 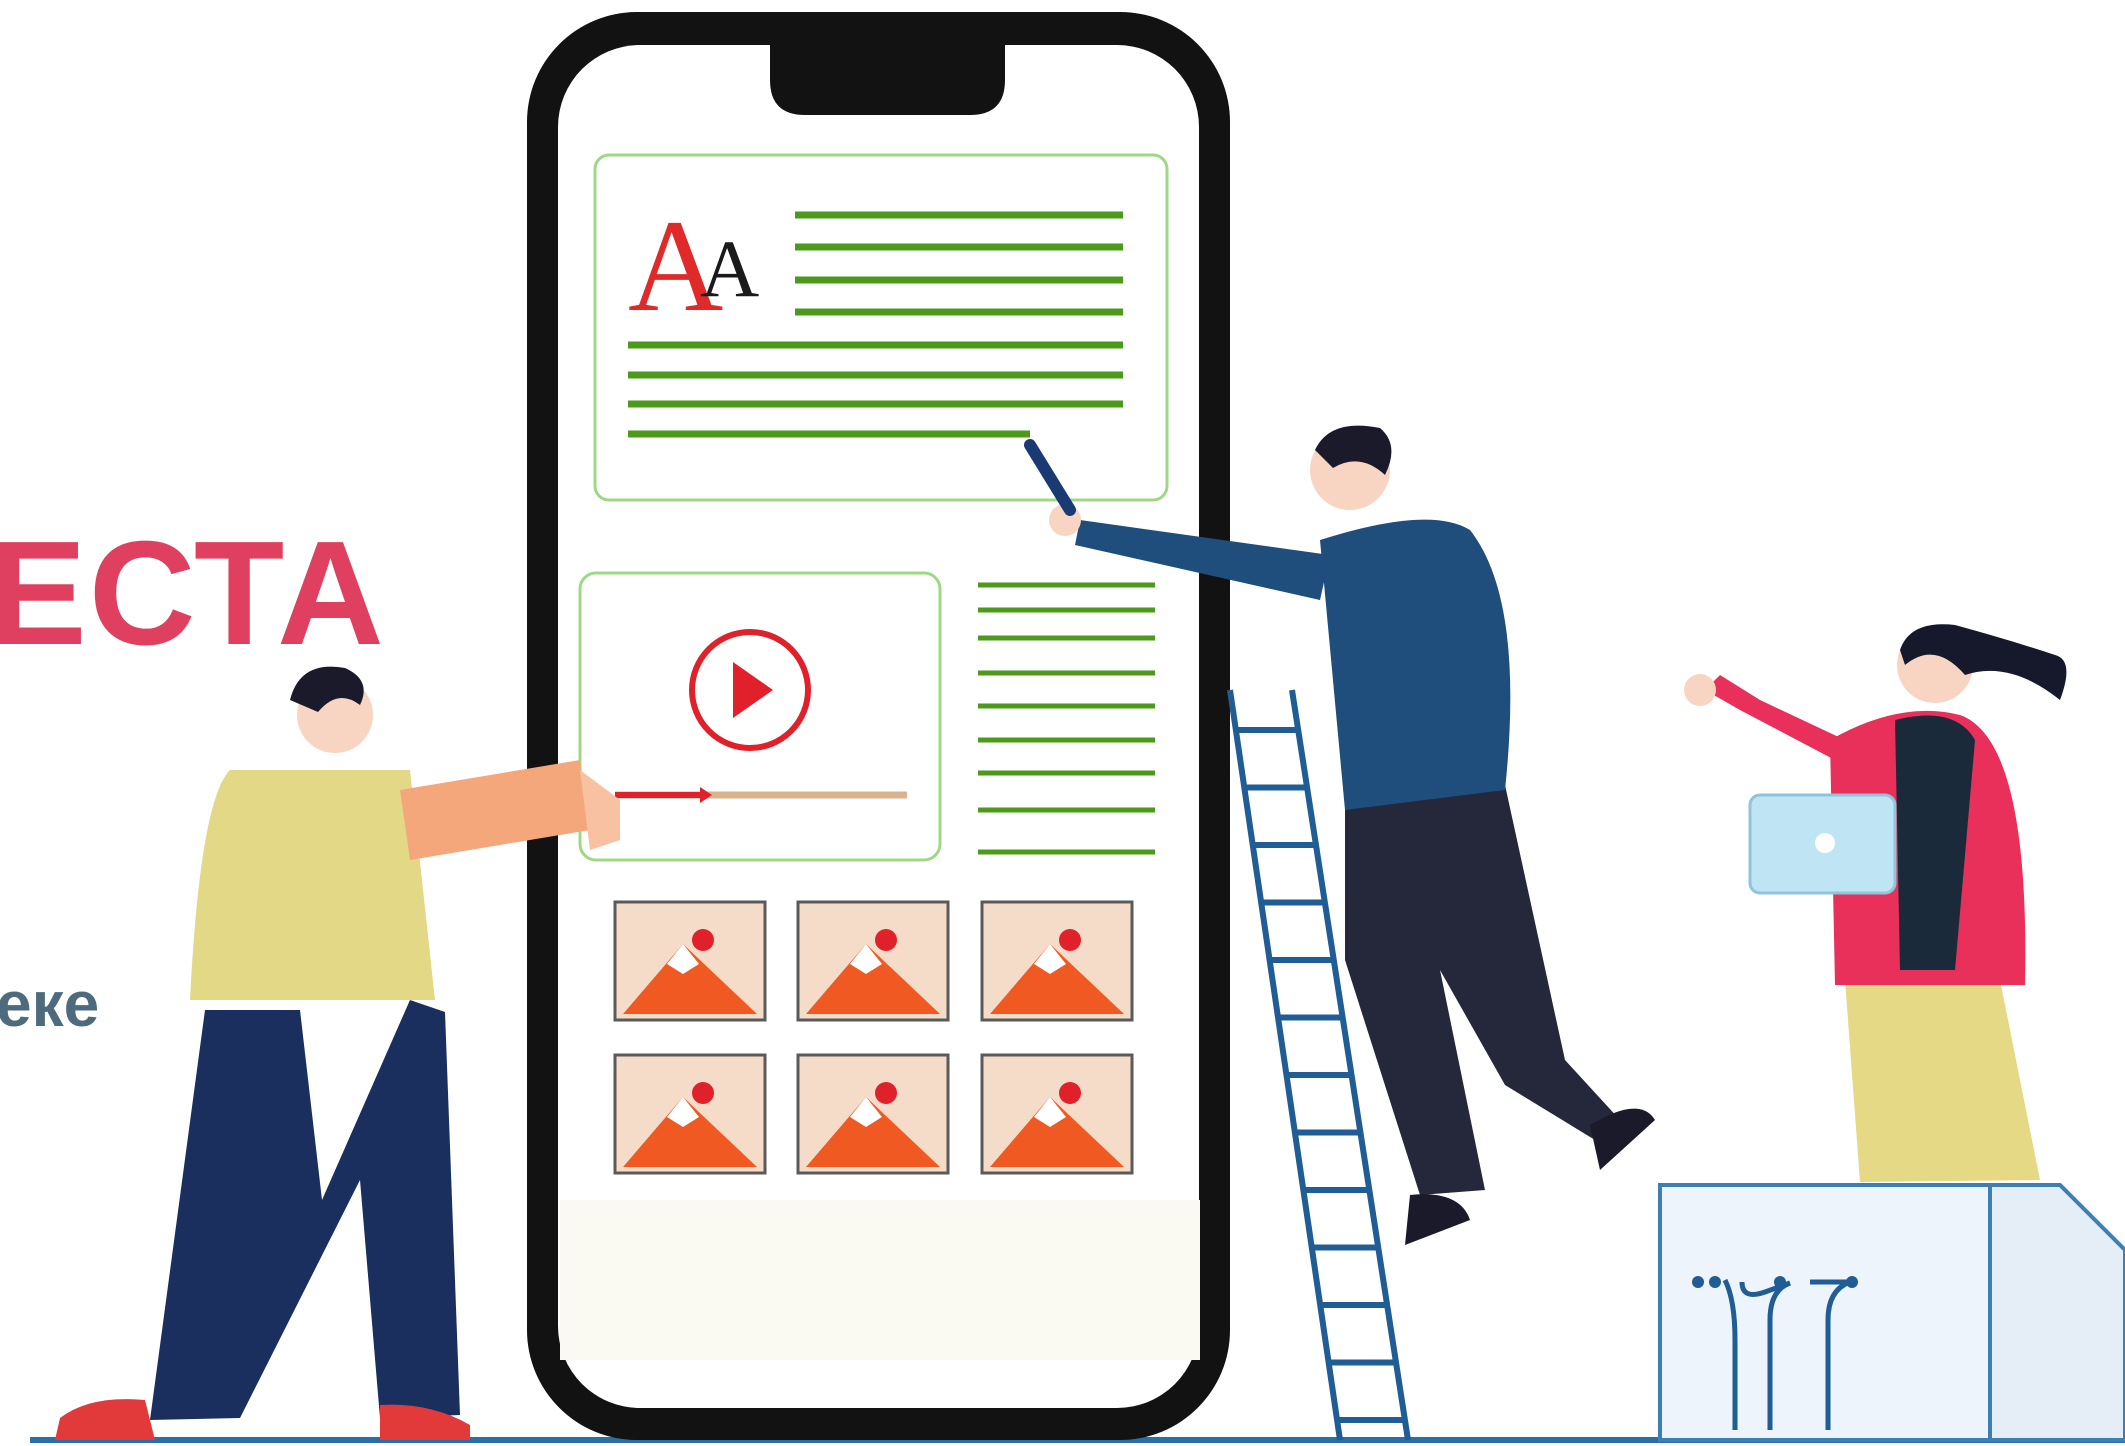 What do you see at coordinates (1415, 664) in the screenshot?
I see `person-on-ladder-sweater` at bounding box center [1415, 664].